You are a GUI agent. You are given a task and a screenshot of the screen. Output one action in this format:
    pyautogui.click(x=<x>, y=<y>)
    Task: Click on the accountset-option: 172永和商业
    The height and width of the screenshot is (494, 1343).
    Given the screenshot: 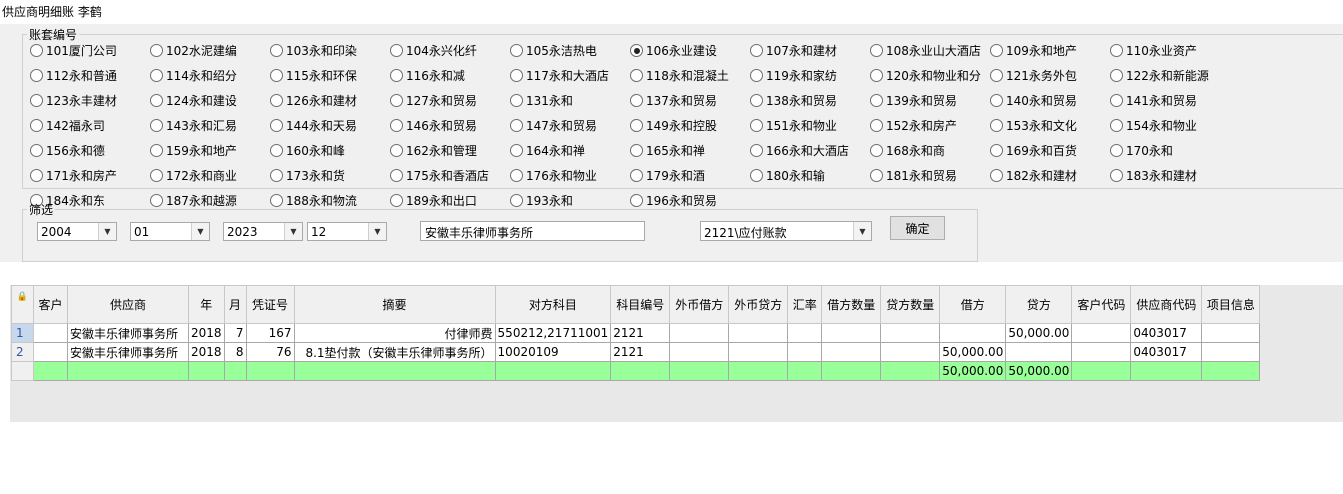 What is the action you would take?
    pyautogui.click(x=210, y=175)
    